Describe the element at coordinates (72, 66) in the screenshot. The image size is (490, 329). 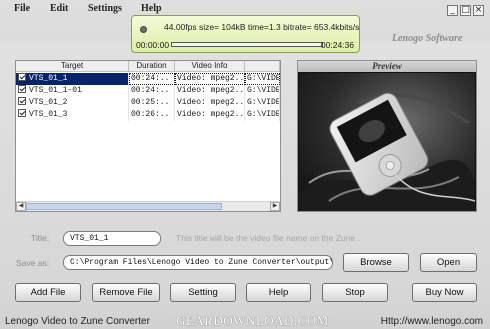
I see `column-header-target: Target` at that location.